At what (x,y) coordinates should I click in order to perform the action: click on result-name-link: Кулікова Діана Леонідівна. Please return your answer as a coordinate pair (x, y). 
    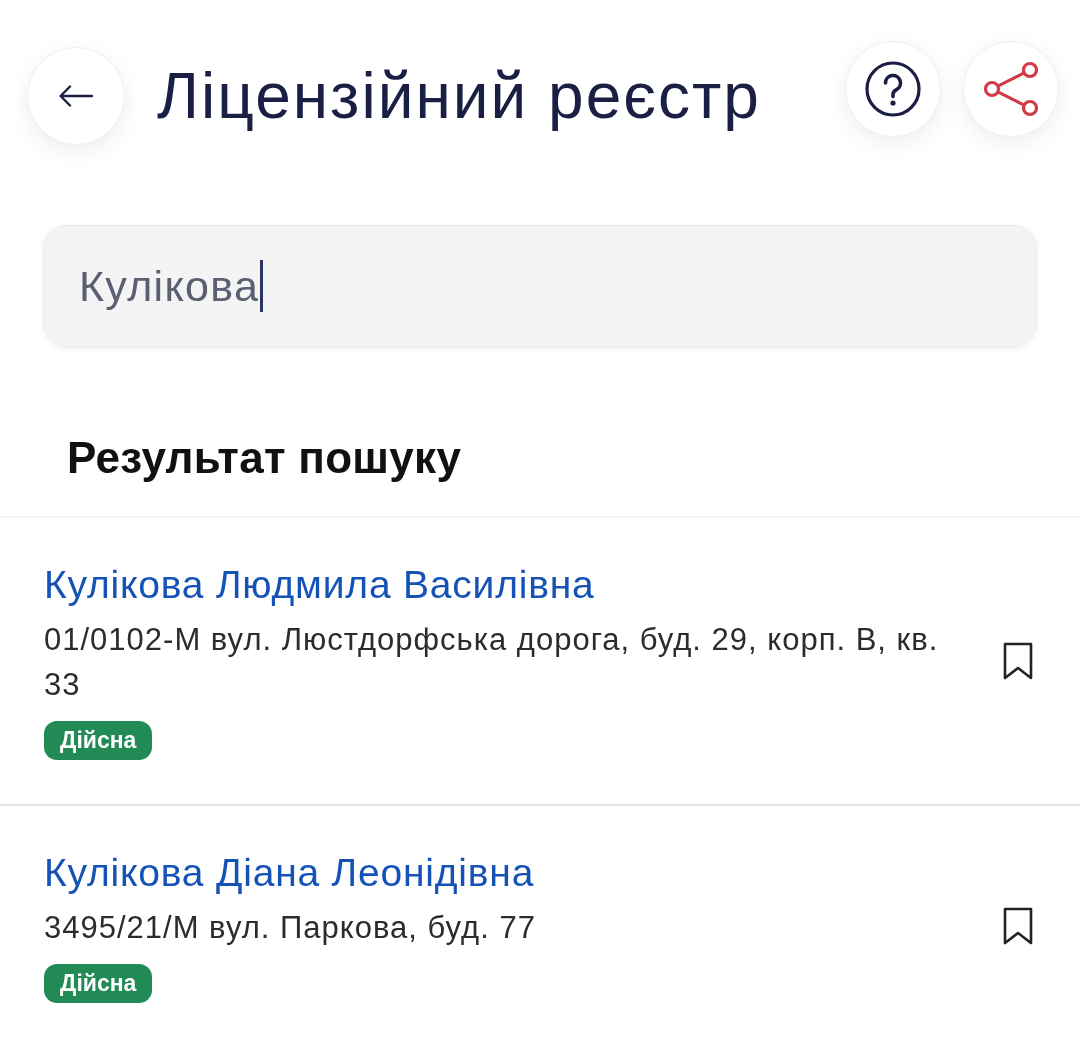
    Looking at the image, I should click on (289, 873).